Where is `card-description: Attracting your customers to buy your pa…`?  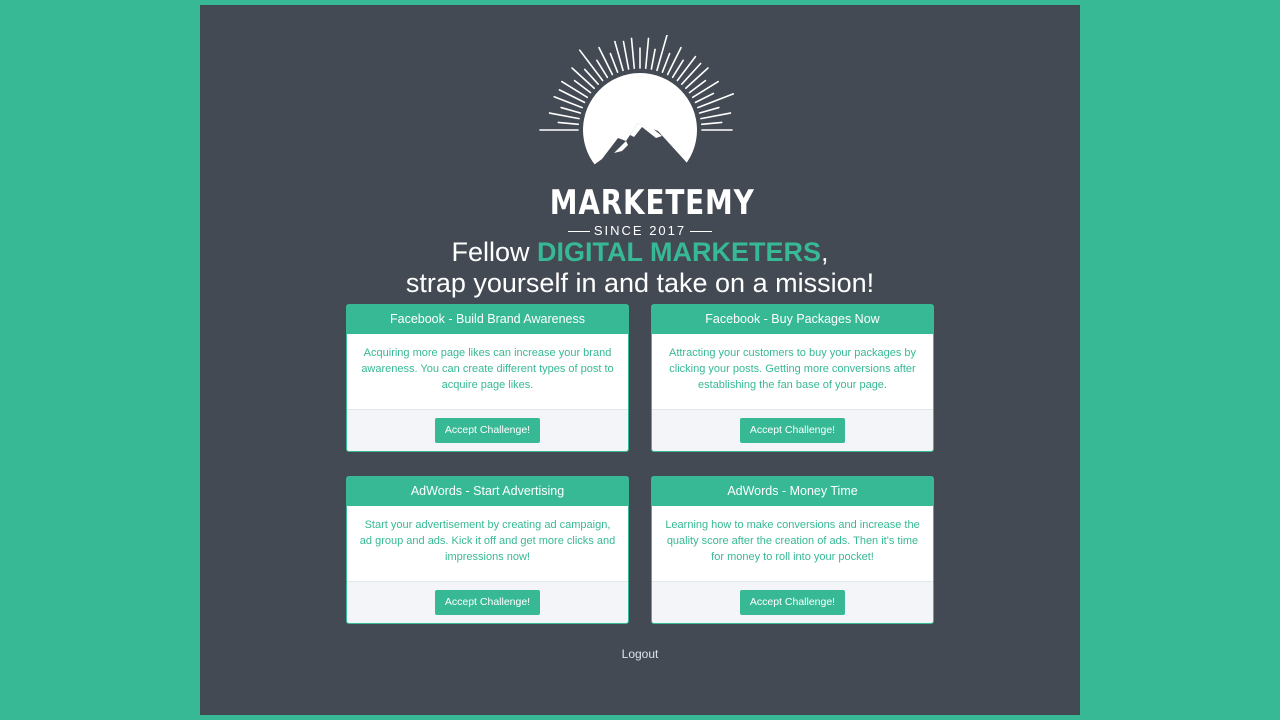
card-description: Attracting your customers to buy your pa… is located at coordinates (792, 372).